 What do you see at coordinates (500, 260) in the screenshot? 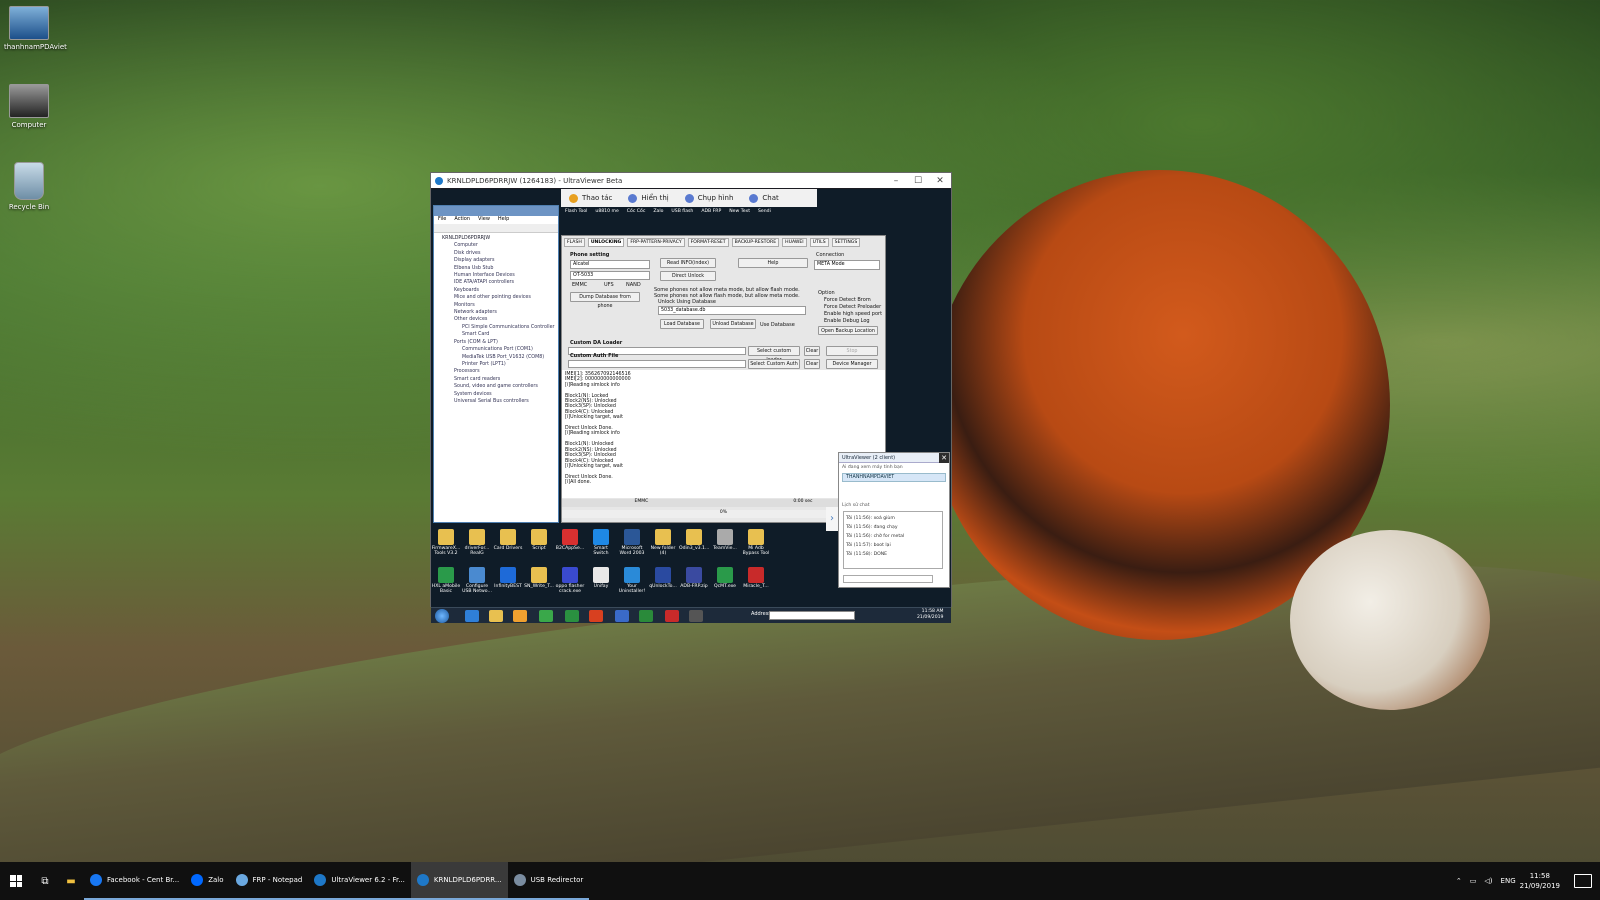
I see `device-tree-item: Display adapters` at bounding box center [500, 260].